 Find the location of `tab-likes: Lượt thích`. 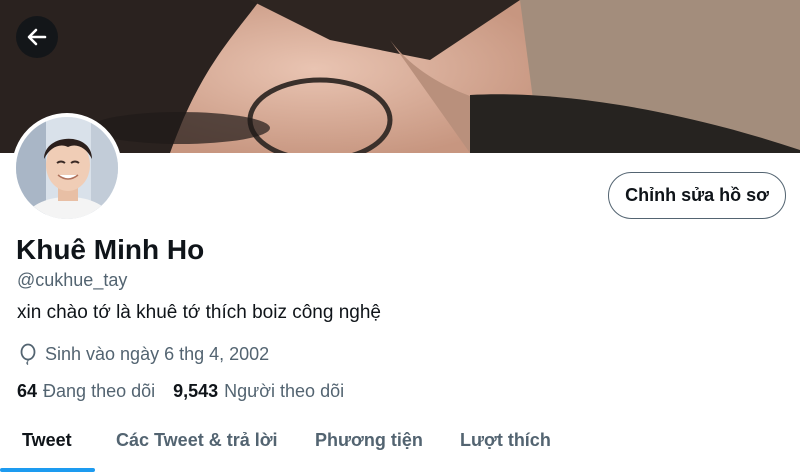

tab-likes: Lượt thích is located at coordinates (510, 447).